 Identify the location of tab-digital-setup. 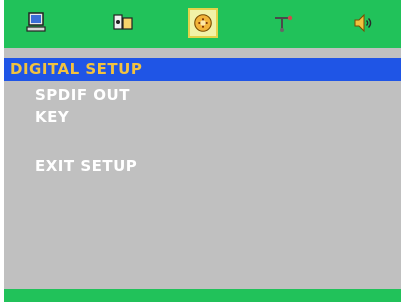
(203, 23).